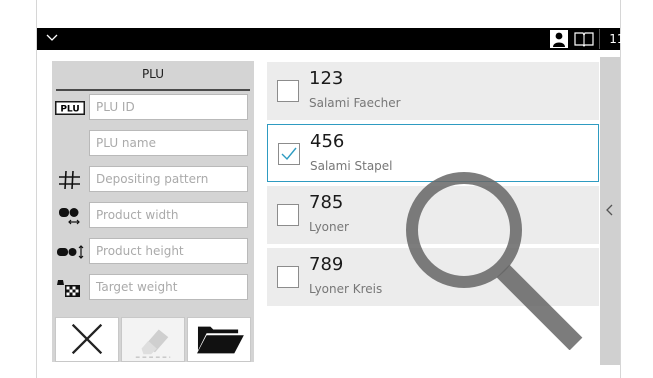  I want to click on chevron-left-icon, so click(609, 210).